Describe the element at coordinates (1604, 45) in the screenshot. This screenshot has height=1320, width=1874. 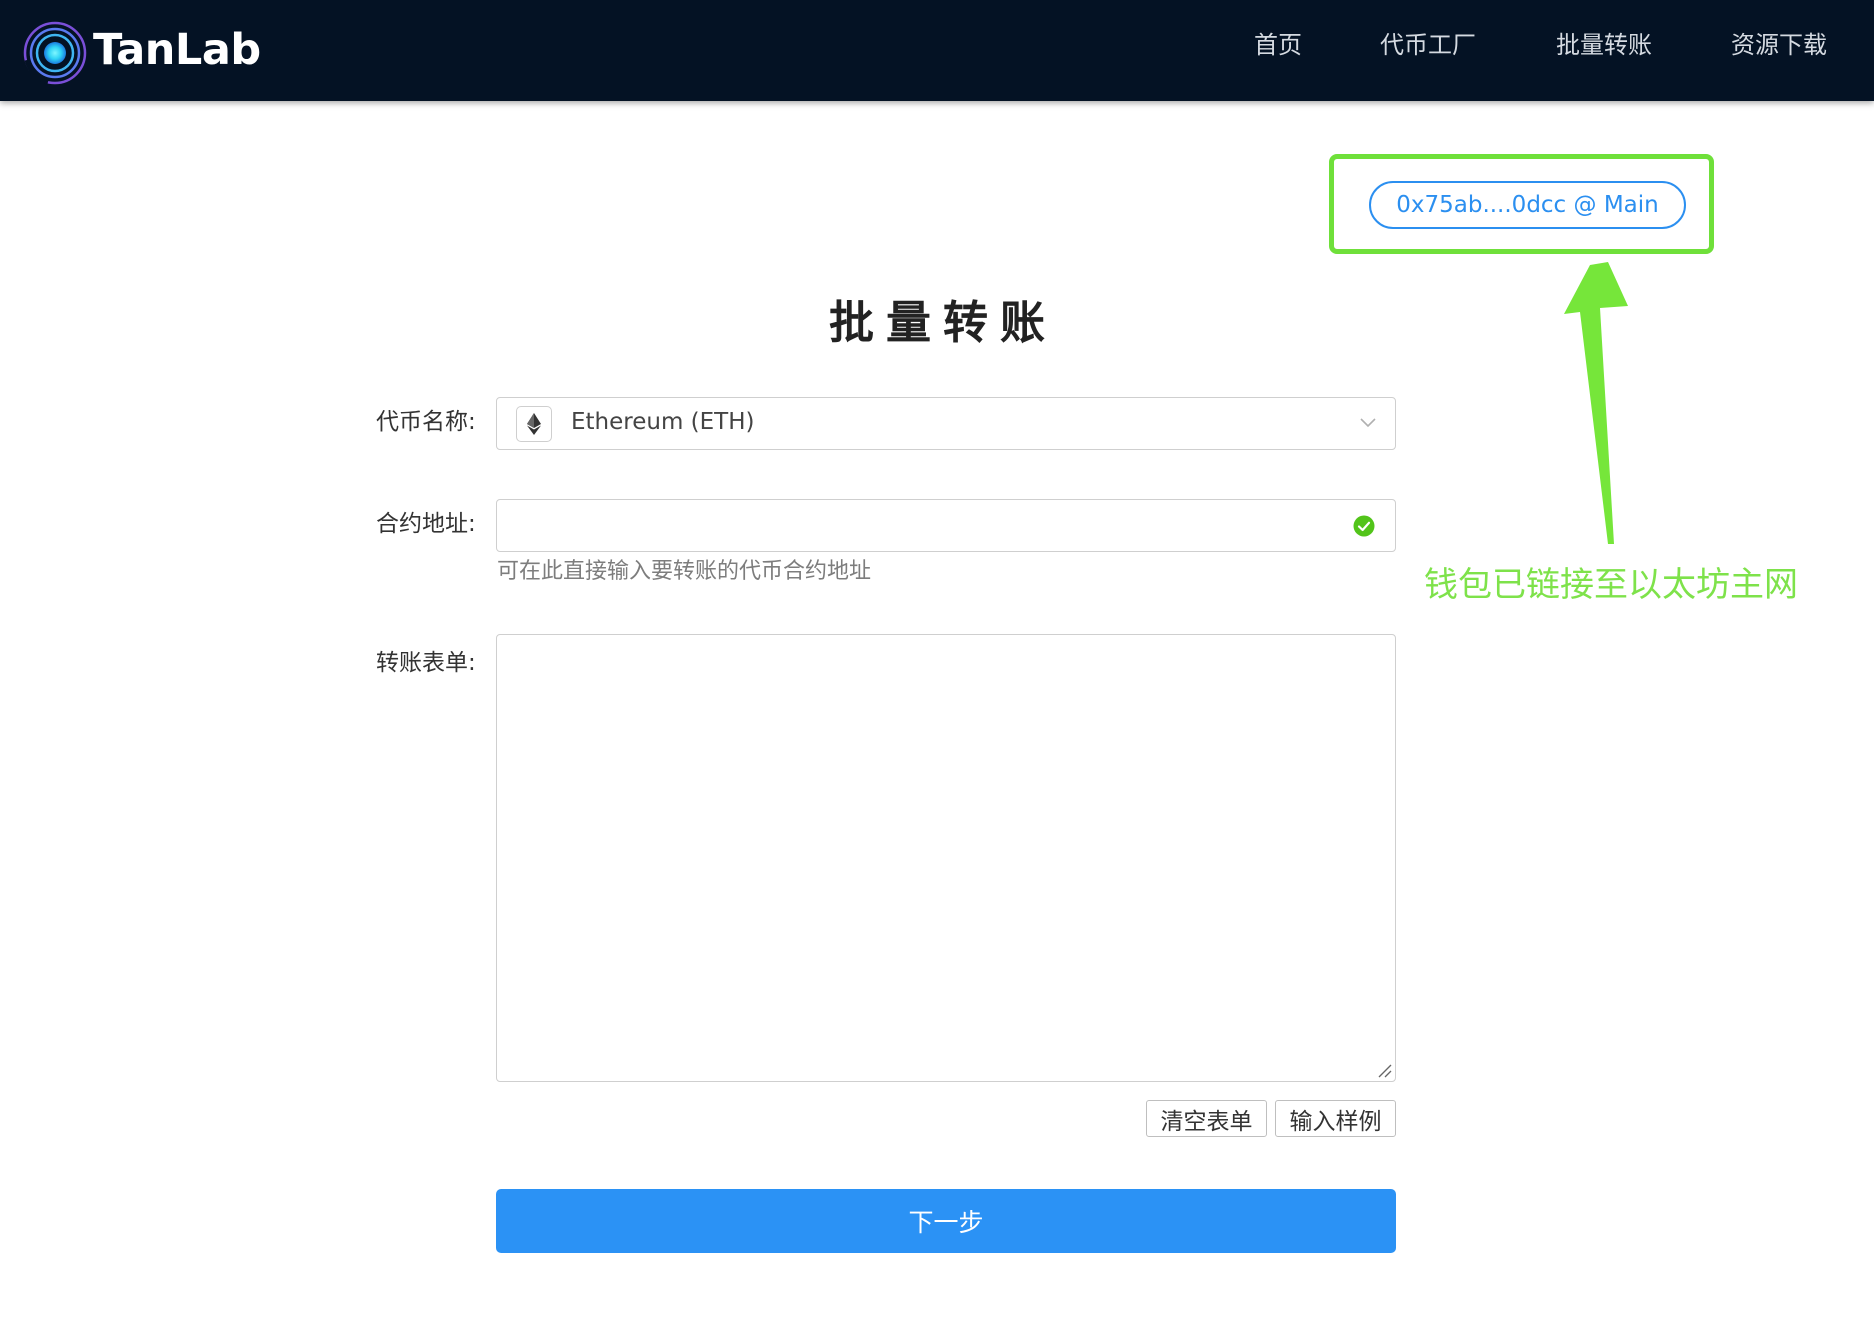
I see `nav-item-batch-transfer: 批量转账` at that location.